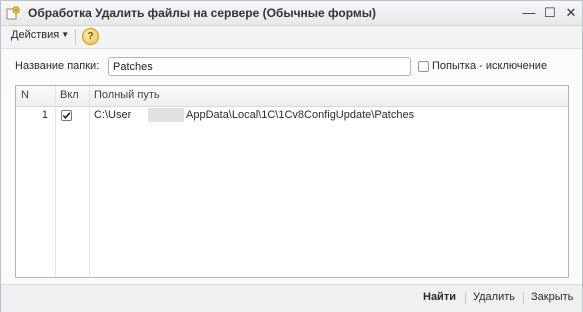  Describe the element at coordinates (57, 66) in the screenshot. I see `folder-label: Название папки:` at that location.